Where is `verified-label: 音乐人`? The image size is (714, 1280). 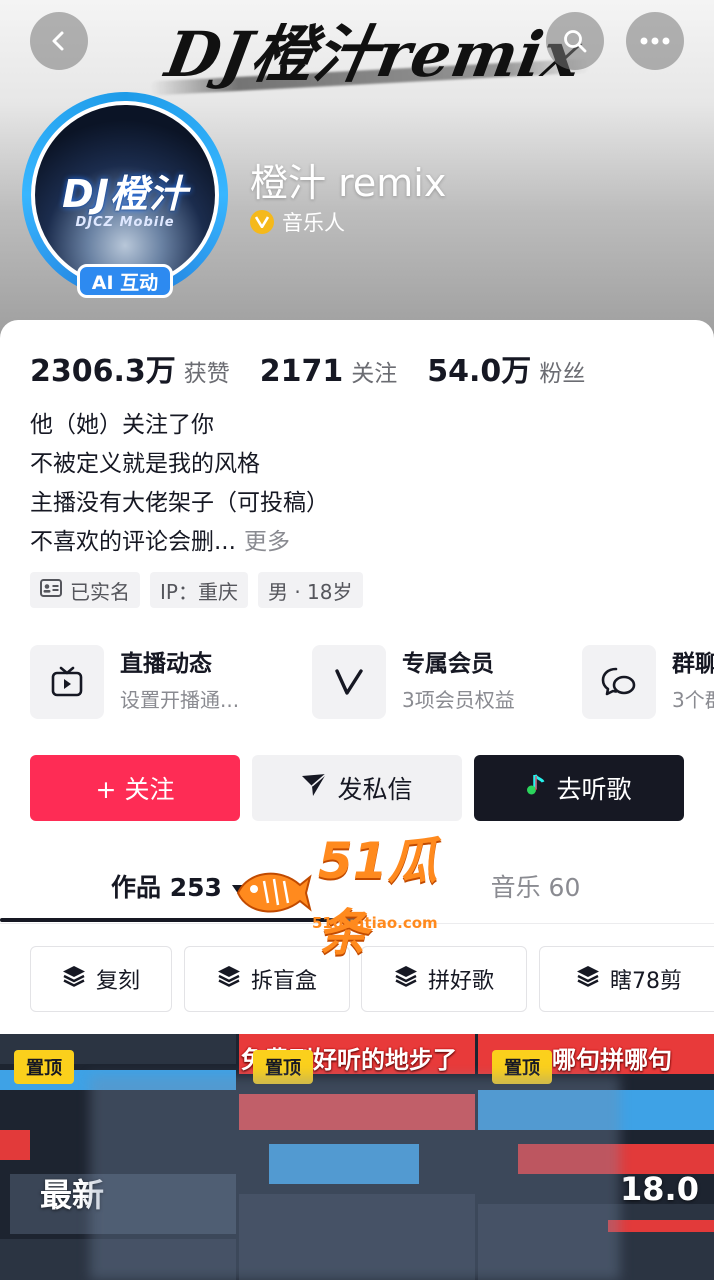 verified-label: 音乐人 is located at coordinates (313, 223).